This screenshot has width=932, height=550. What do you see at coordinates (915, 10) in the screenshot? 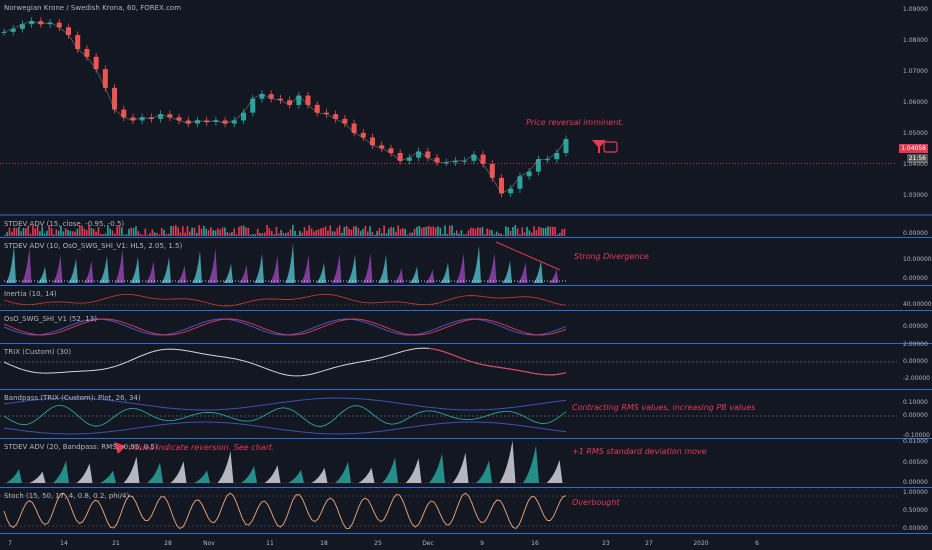
I see `price-axis-tick: 1.09000` at bounding box center [915, 10].